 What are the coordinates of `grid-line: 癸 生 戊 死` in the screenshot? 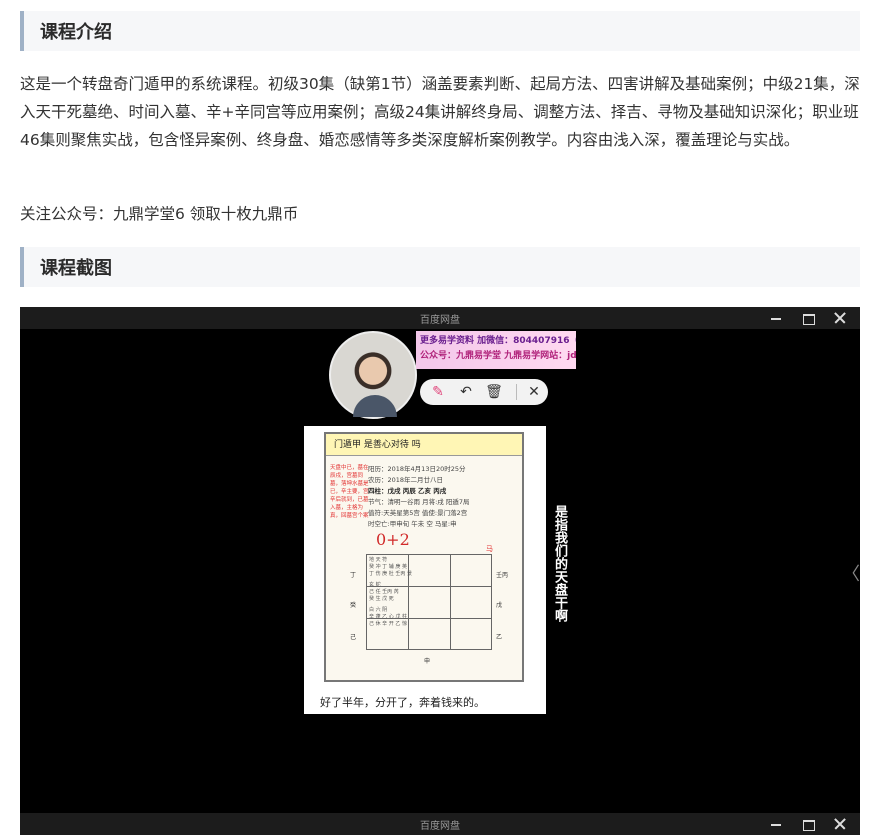 It's located at (381, 599).